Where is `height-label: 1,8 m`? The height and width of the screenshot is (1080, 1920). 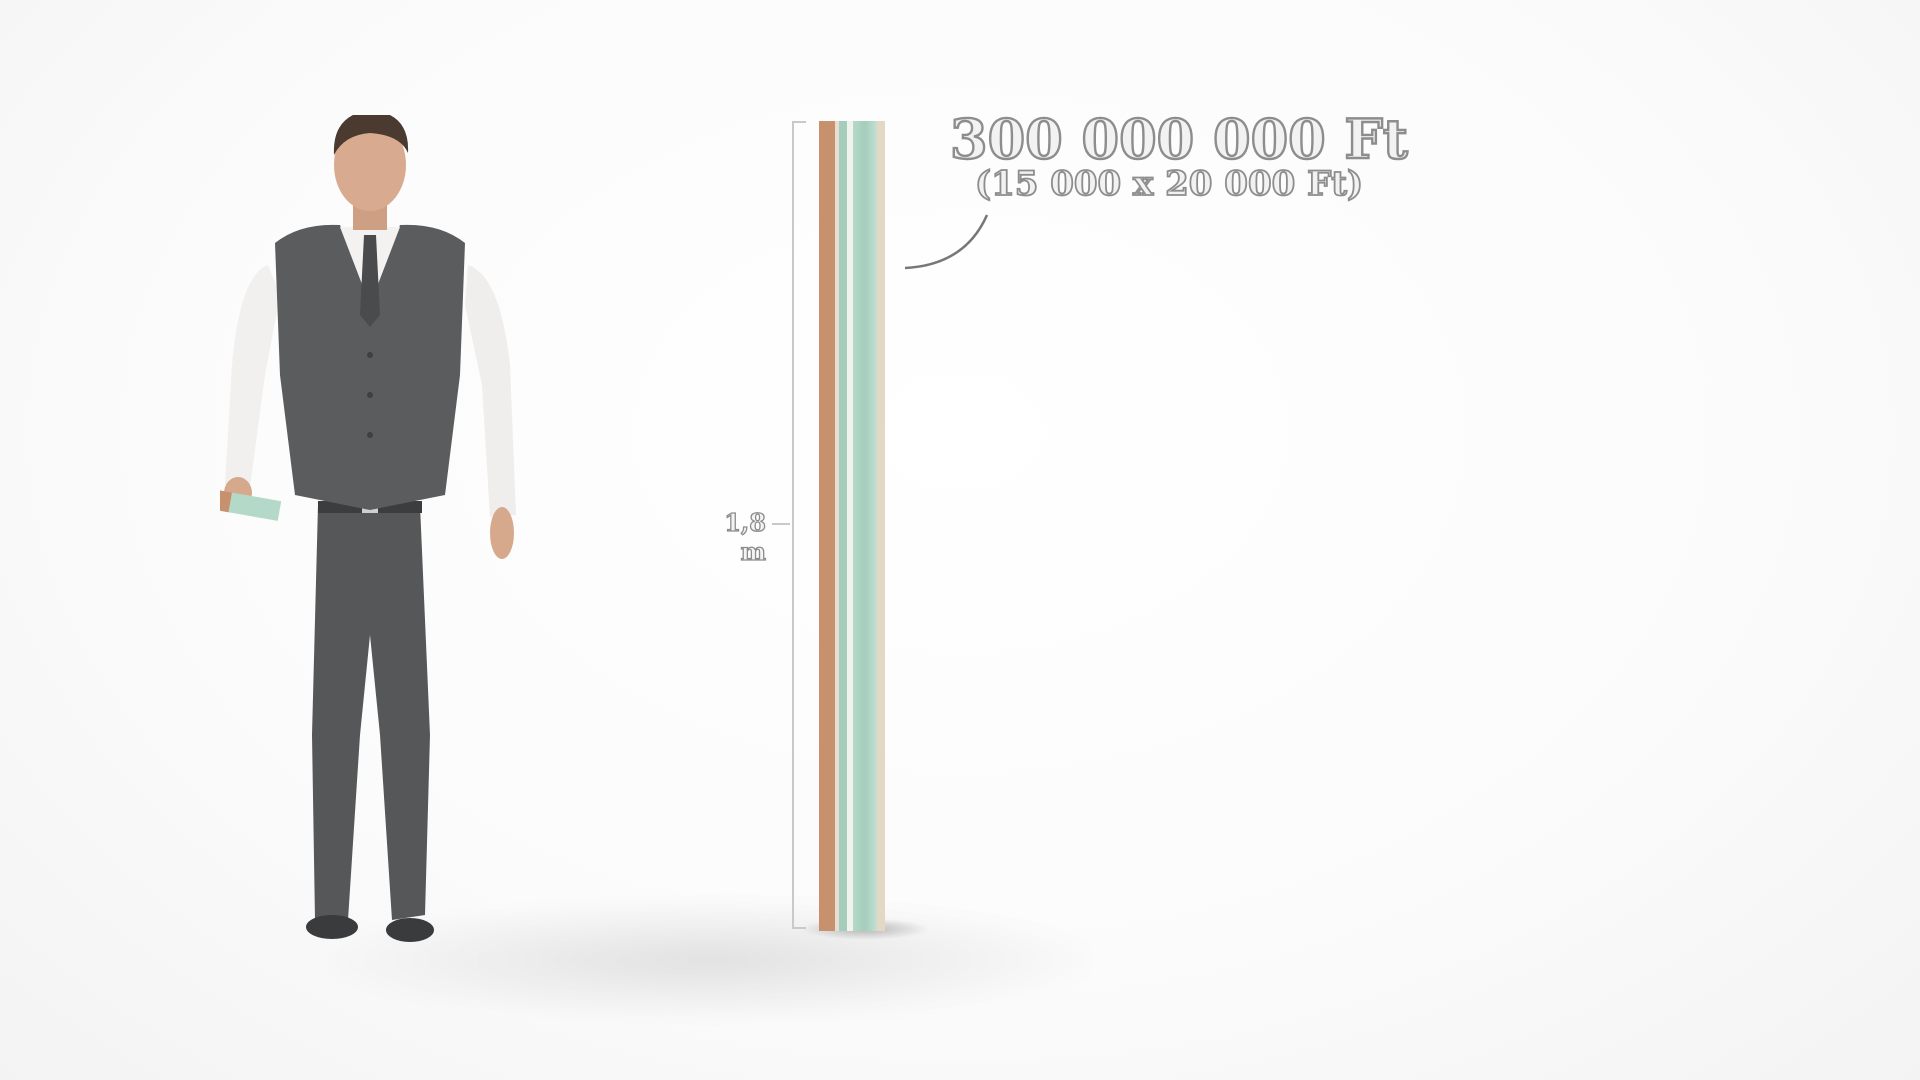 height-label: 1,8 m is located at coordinates (745, 536).